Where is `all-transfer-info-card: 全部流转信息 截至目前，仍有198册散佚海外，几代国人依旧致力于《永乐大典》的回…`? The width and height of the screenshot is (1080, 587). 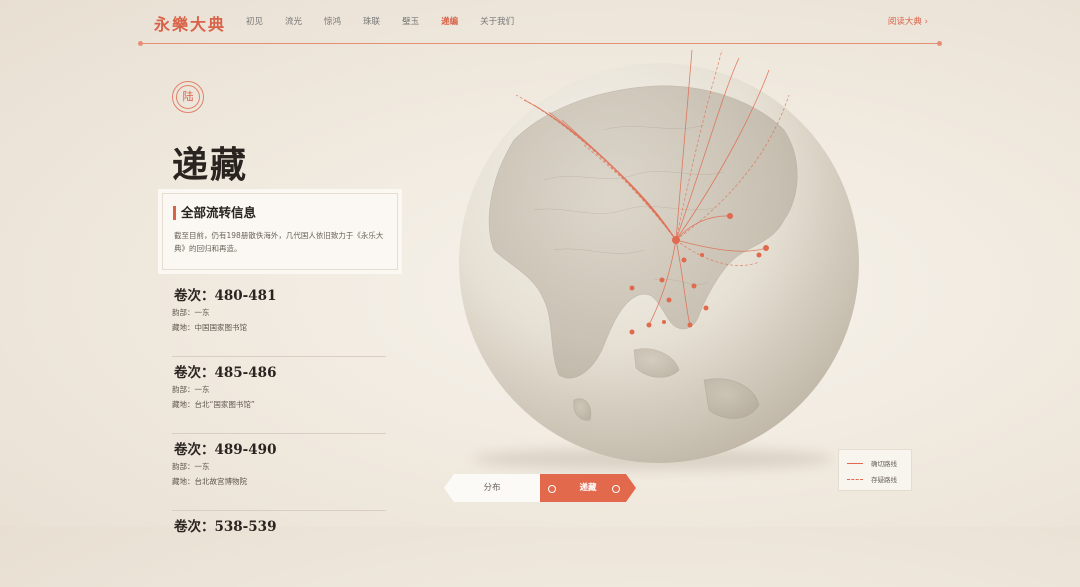
all-transfer-info-card: 全部流转信息 截至目前，仍有198册散佚海外，几代国人依旧致力于《永乐大典》的回… is located at coordinates (280, 231).